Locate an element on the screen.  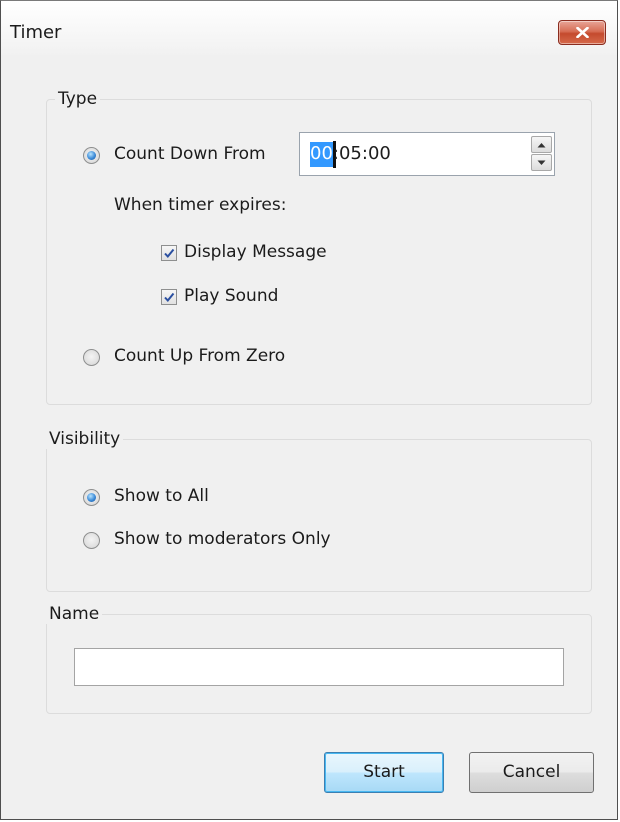
time-value: 00:05:00 is located at coordinates (350, 153).